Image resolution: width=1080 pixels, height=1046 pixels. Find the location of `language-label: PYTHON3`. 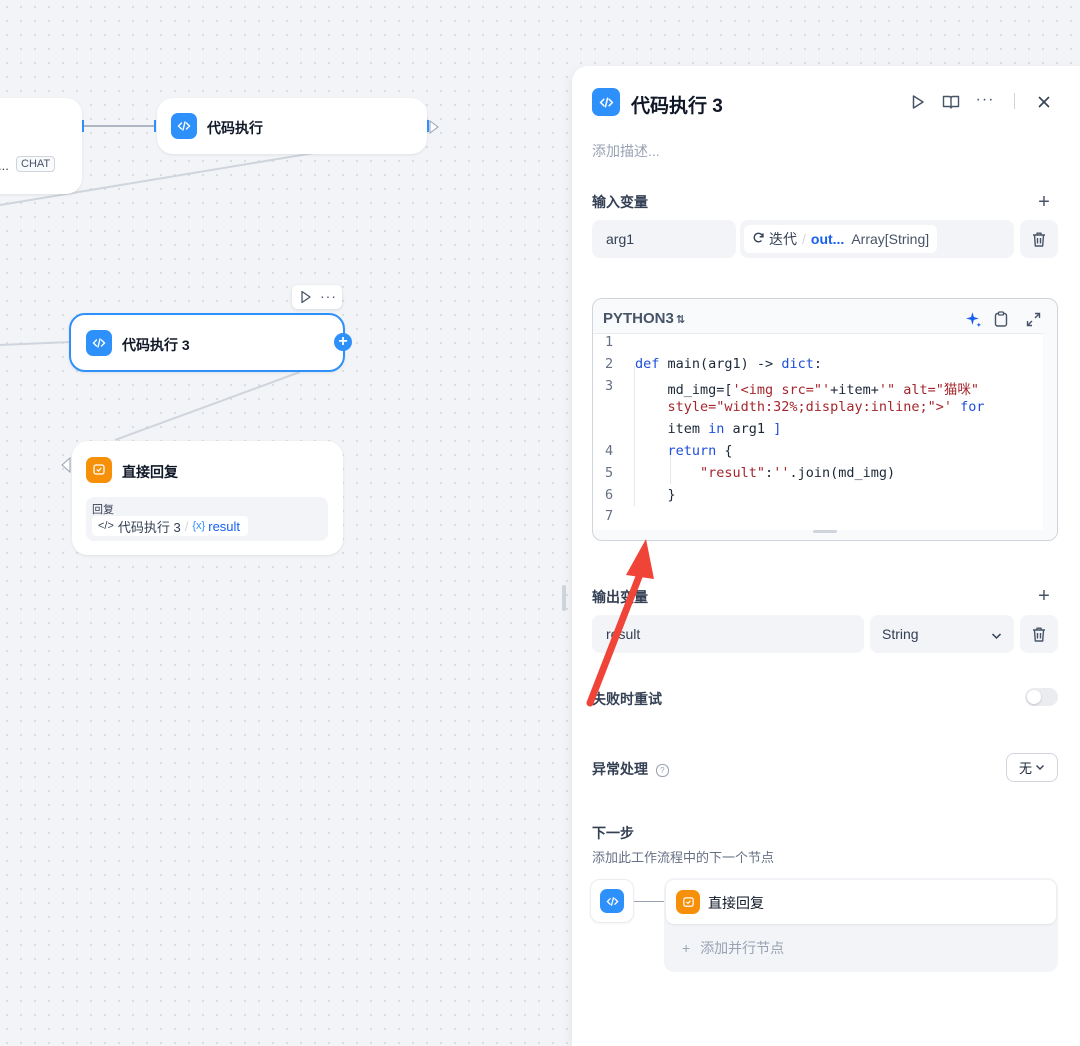

language-label: PYTHON3 is located at coordinates (638, 318).